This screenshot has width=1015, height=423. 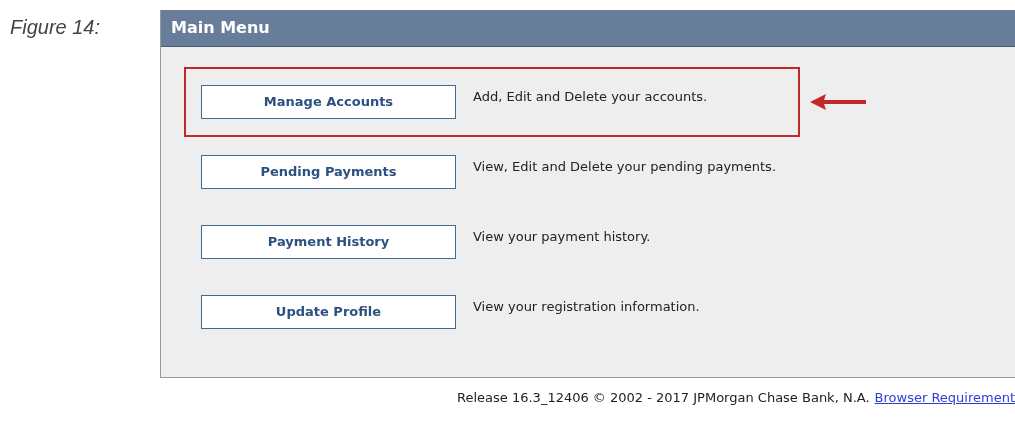 What do you see at coordinates (624, 167) in the screenshot?
I see `menu-description: View, Edit and Delete your pending payments.` at bounding box center [624, 167].